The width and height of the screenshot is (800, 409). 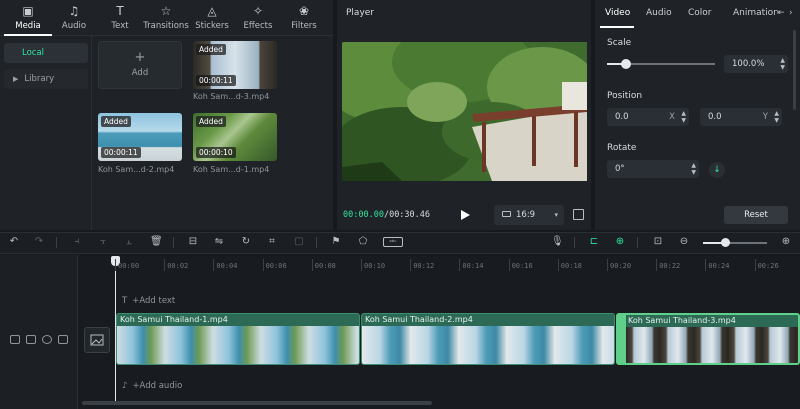 I want to click on tab-media: ▣ Media, so click(x=28, y=18).